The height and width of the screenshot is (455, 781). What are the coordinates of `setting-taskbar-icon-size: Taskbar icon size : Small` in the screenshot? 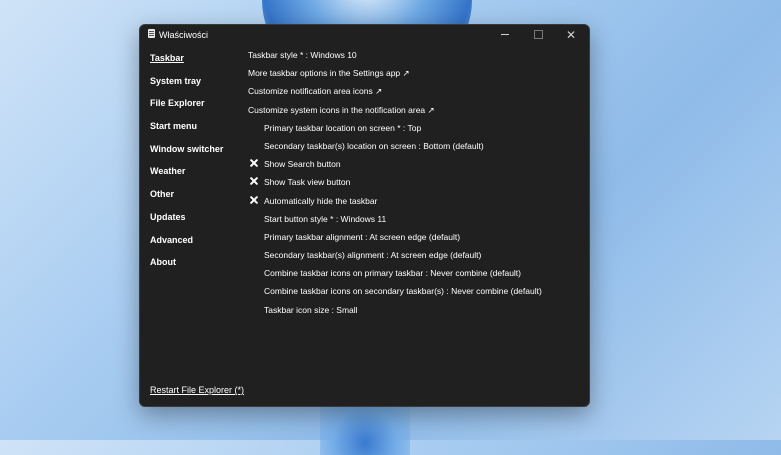 It's located at (415, 313).